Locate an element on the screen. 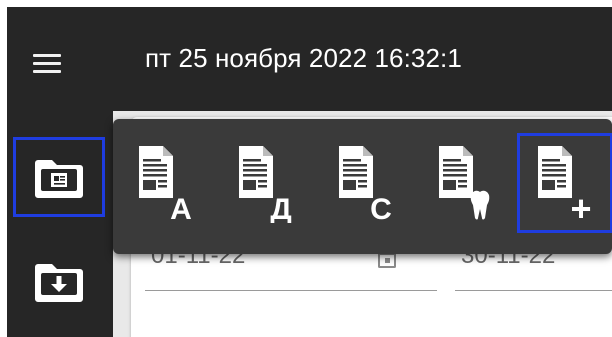  document-c-icon: C is located at coordinates (365, 184).